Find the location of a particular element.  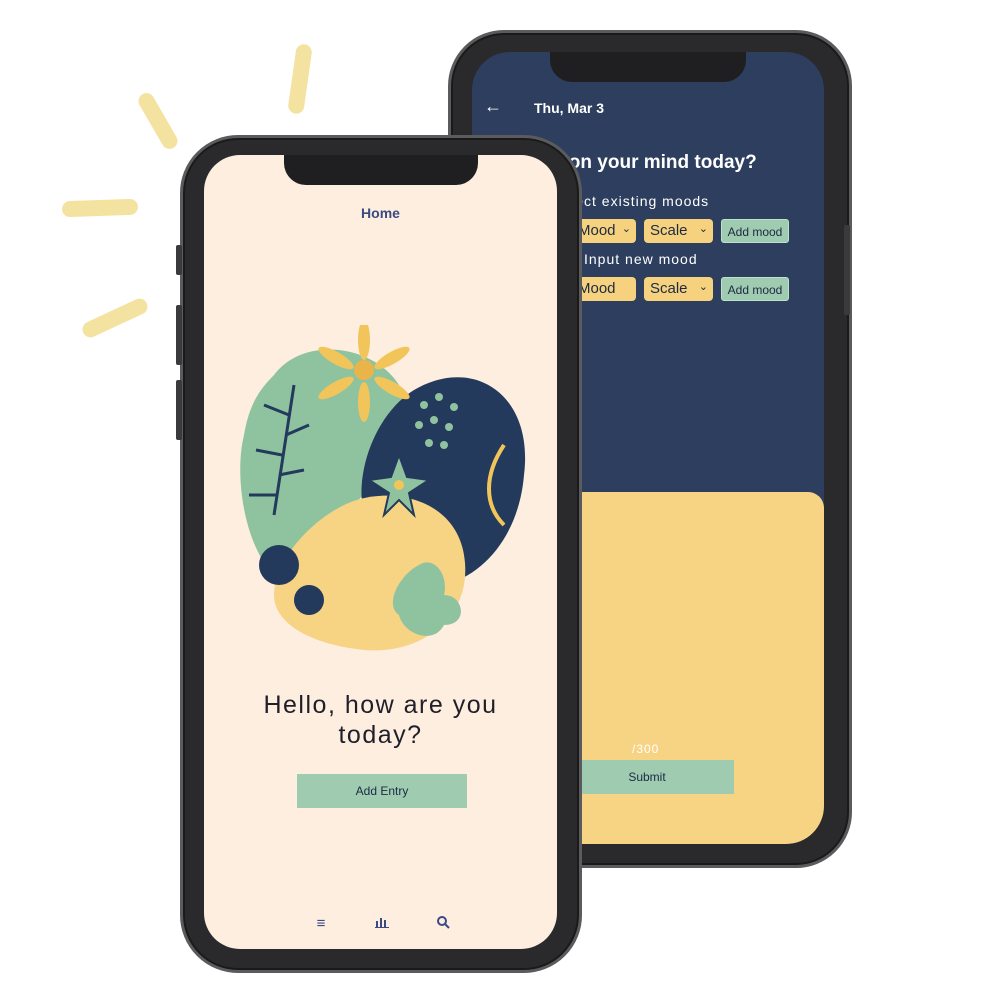

mood-input-value: Mood is located at coordinates (597, 288).